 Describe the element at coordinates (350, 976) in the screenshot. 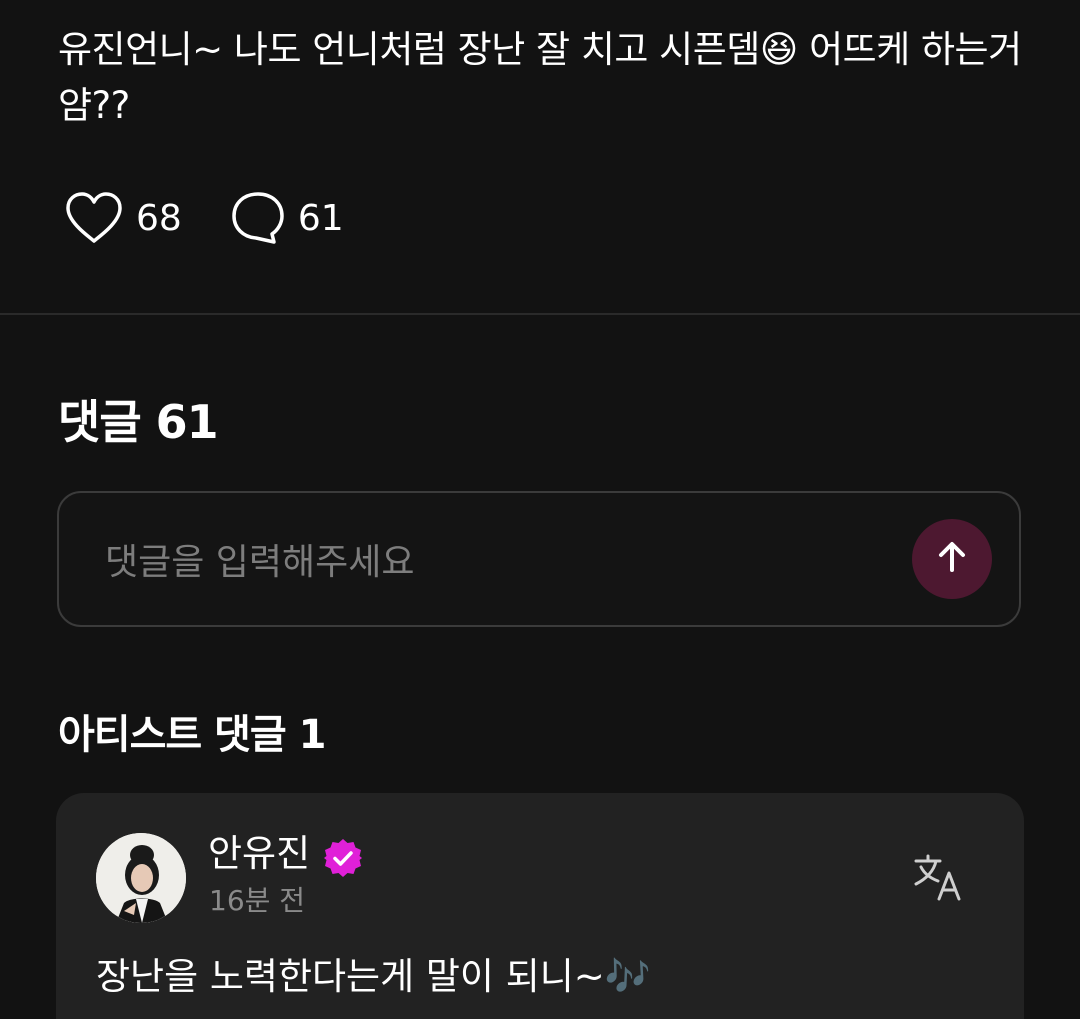

I see `comment-body: 장난을 노력한다는게 말이 되니~` at that location.